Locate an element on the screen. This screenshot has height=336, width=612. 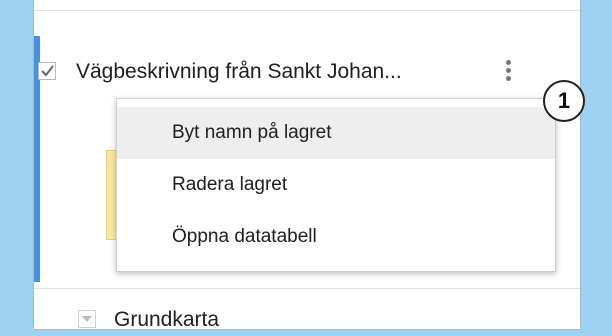
menu-item-delete-layer: Radera lagret is located at coordinates (336, 185).